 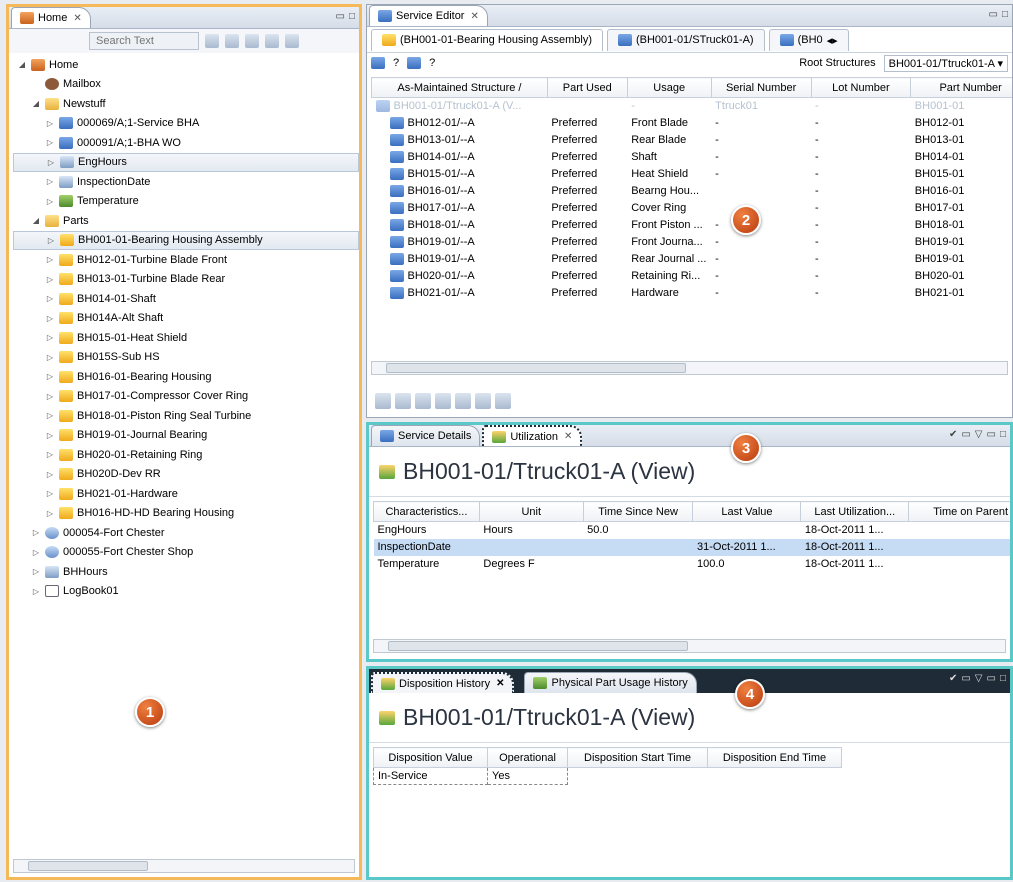 What do you see at coordinates (51, 17) in the screenshot?
I see `tab-home: Home ✕` at bounding box center [51, 17].